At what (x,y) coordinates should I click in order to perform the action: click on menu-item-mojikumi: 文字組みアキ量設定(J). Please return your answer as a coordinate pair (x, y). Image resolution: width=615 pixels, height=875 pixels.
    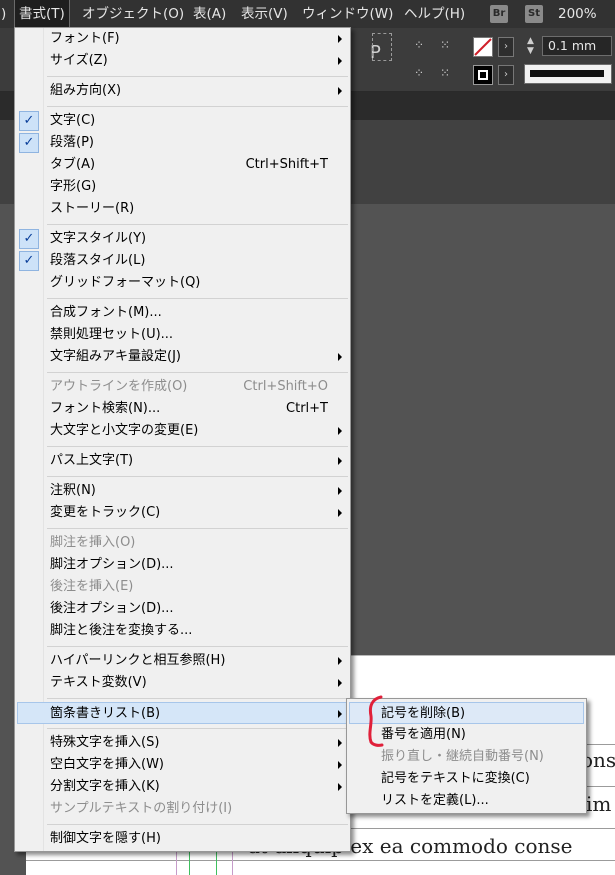
    Looking at the image, I should click on (182, 357).